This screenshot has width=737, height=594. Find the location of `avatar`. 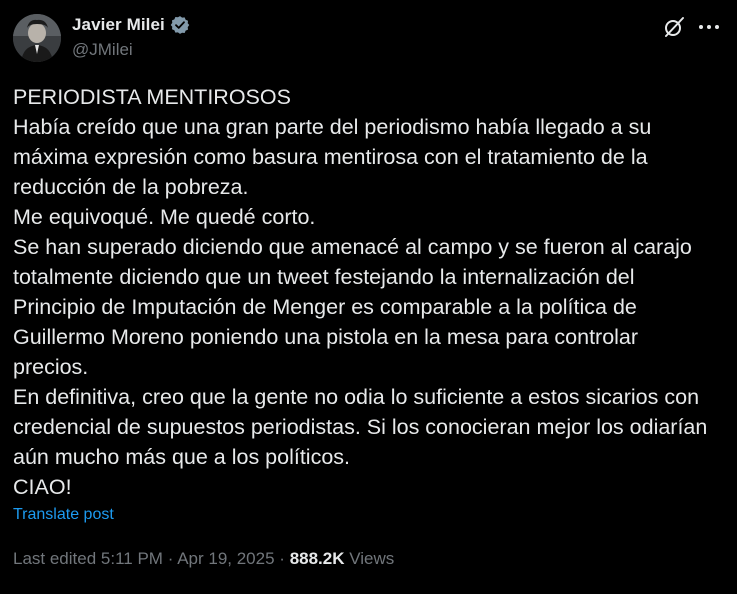

avatar is located at coordinates (37, 38).